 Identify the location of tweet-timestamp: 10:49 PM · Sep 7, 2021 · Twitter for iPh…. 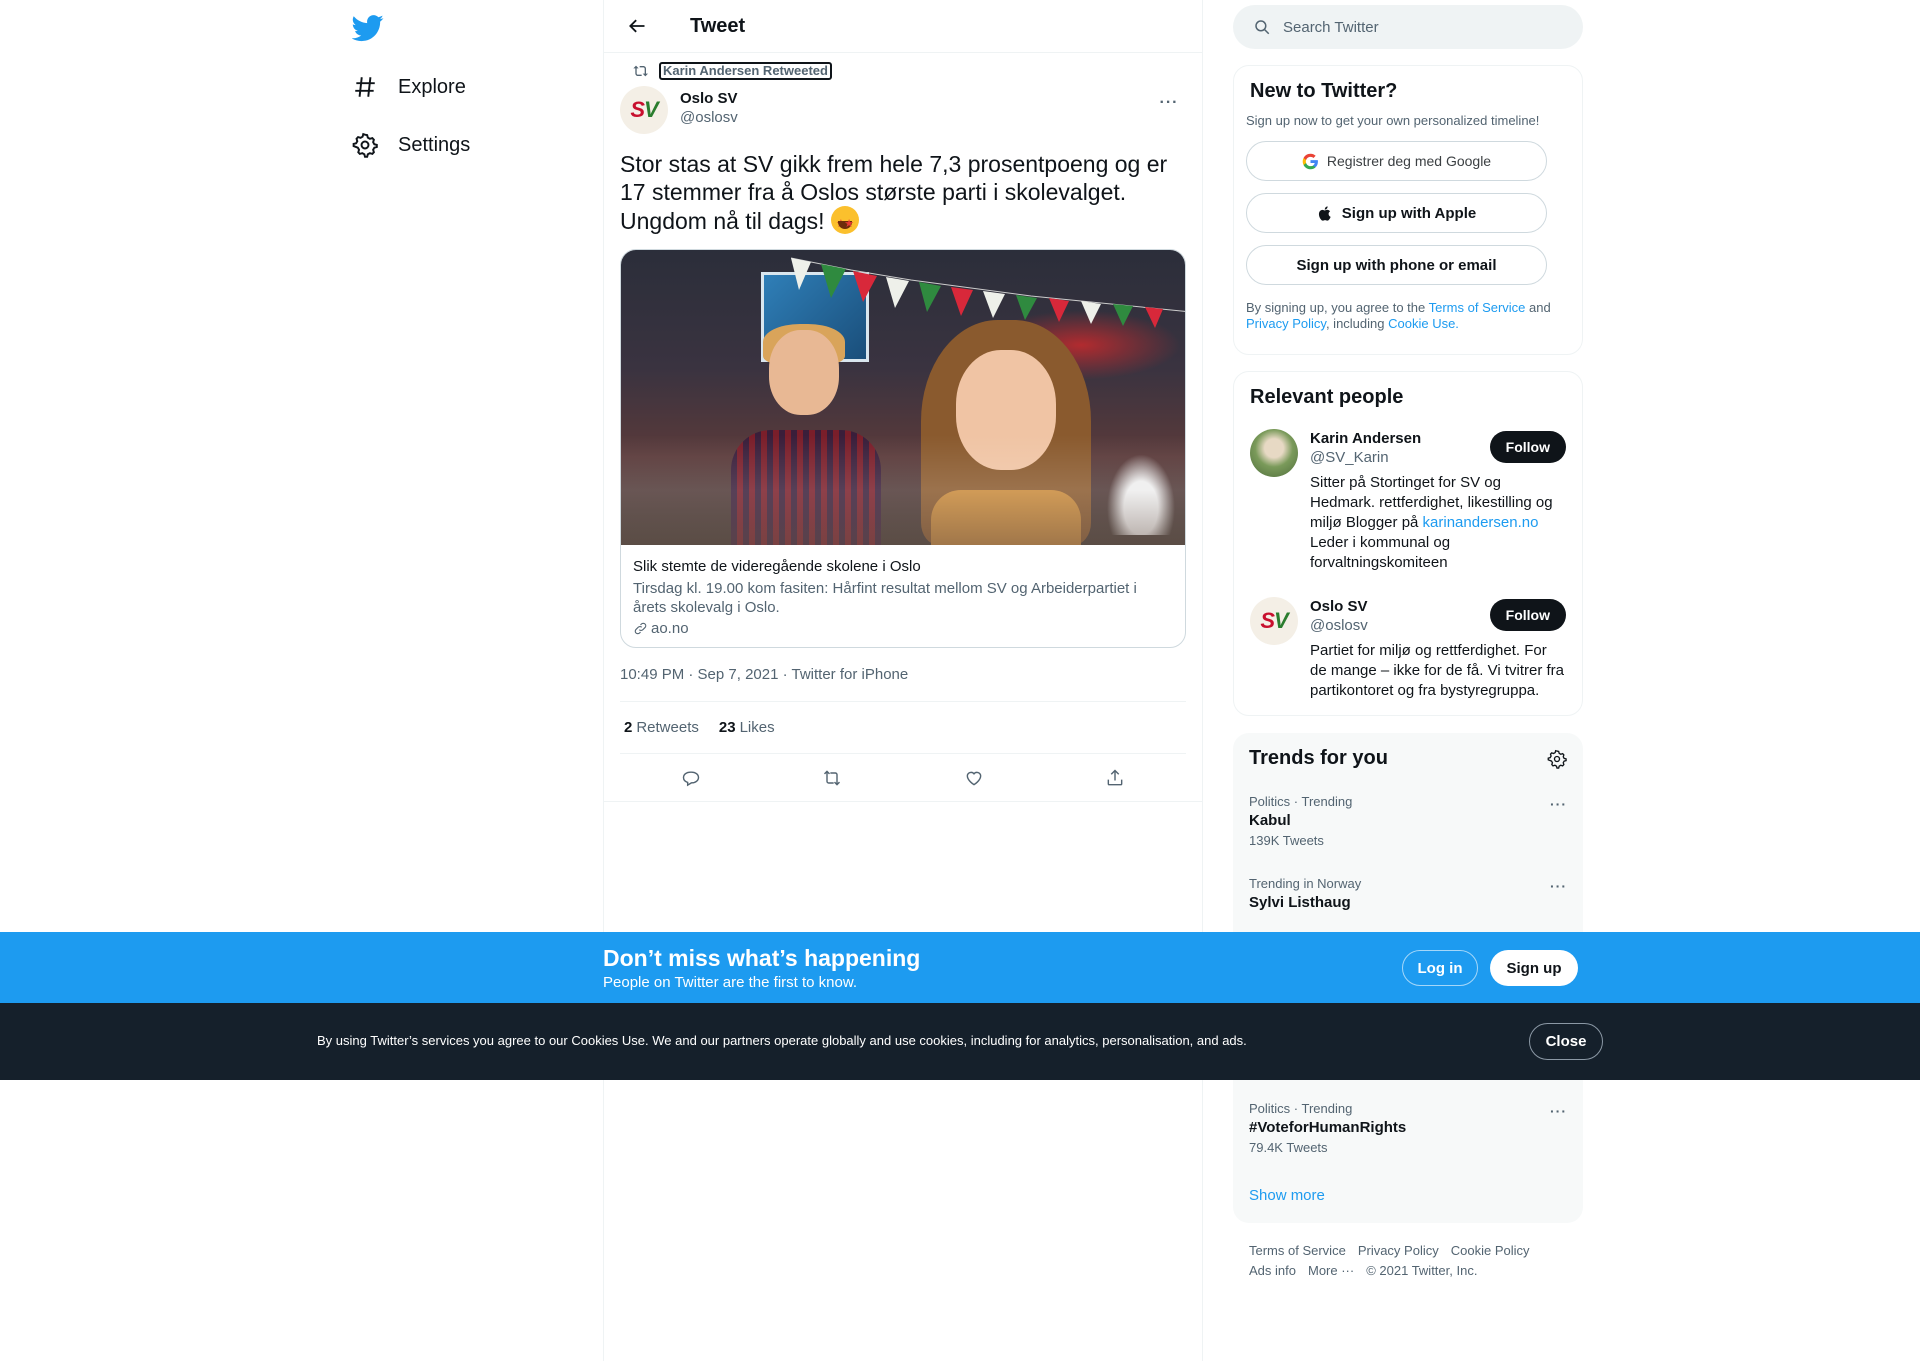
(903, 684).